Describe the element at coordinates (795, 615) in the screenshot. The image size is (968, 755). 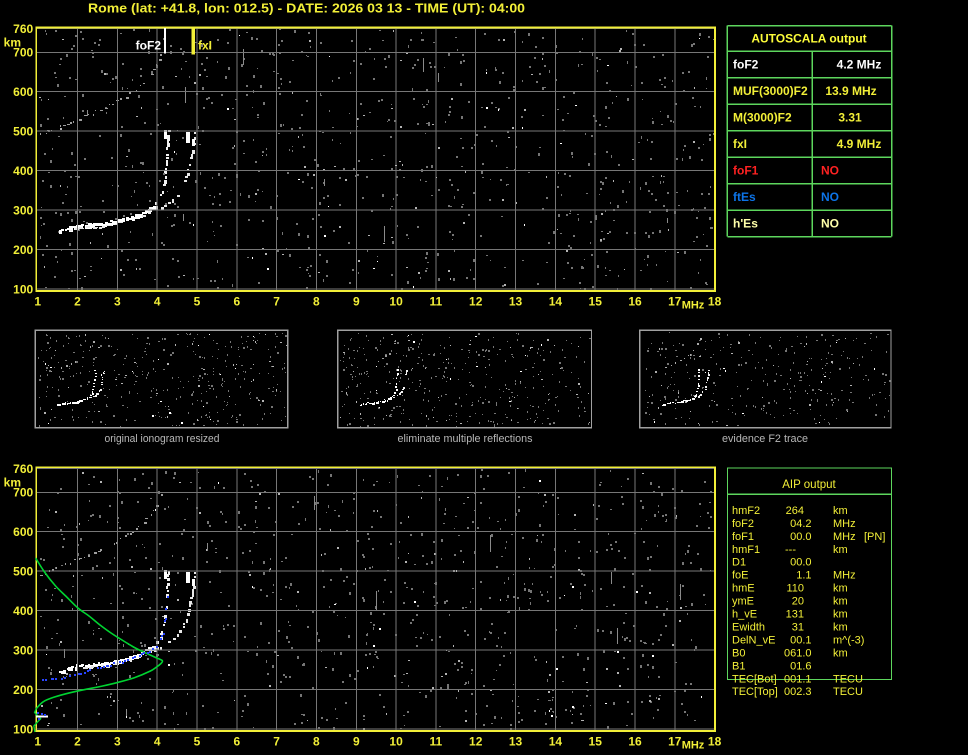
I see `svg-text: 131` at that location.